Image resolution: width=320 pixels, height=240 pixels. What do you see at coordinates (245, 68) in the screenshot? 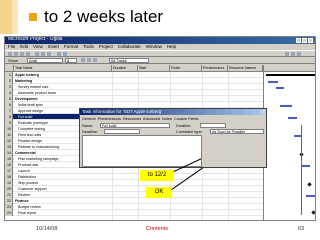
I see `column-header: Resource Names` at bounding box center [245, 68].